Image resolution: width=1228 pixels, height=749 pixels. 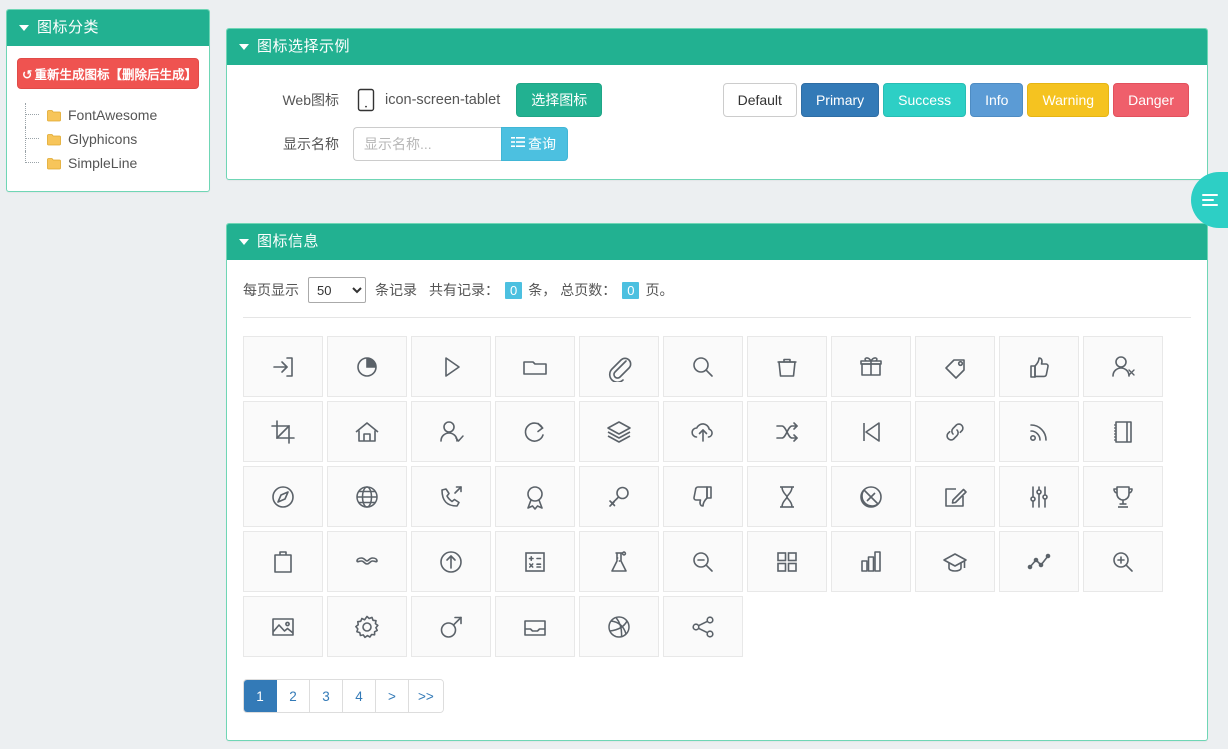 What do you see at coordinates (717, 144) in the screenshot?
I see `display-name-row: 显示名称 查询` at bounding box center [717, 144].